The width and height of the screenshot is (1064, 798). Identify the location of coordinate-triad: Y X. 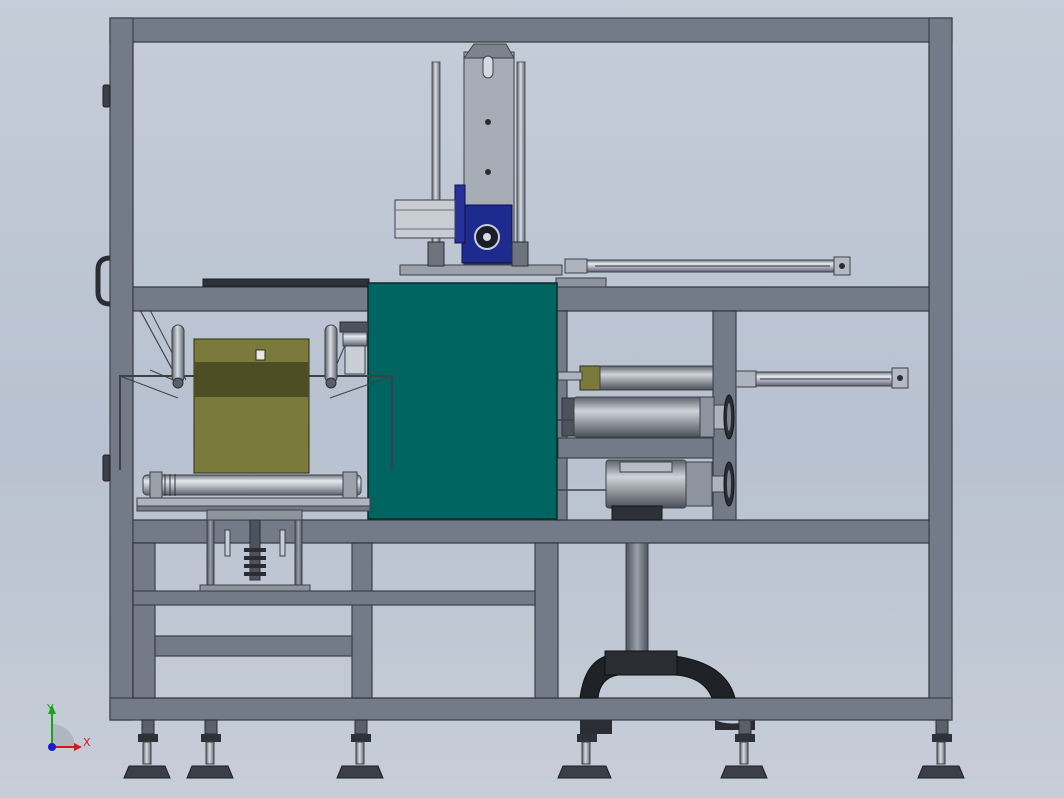
(68, 726).